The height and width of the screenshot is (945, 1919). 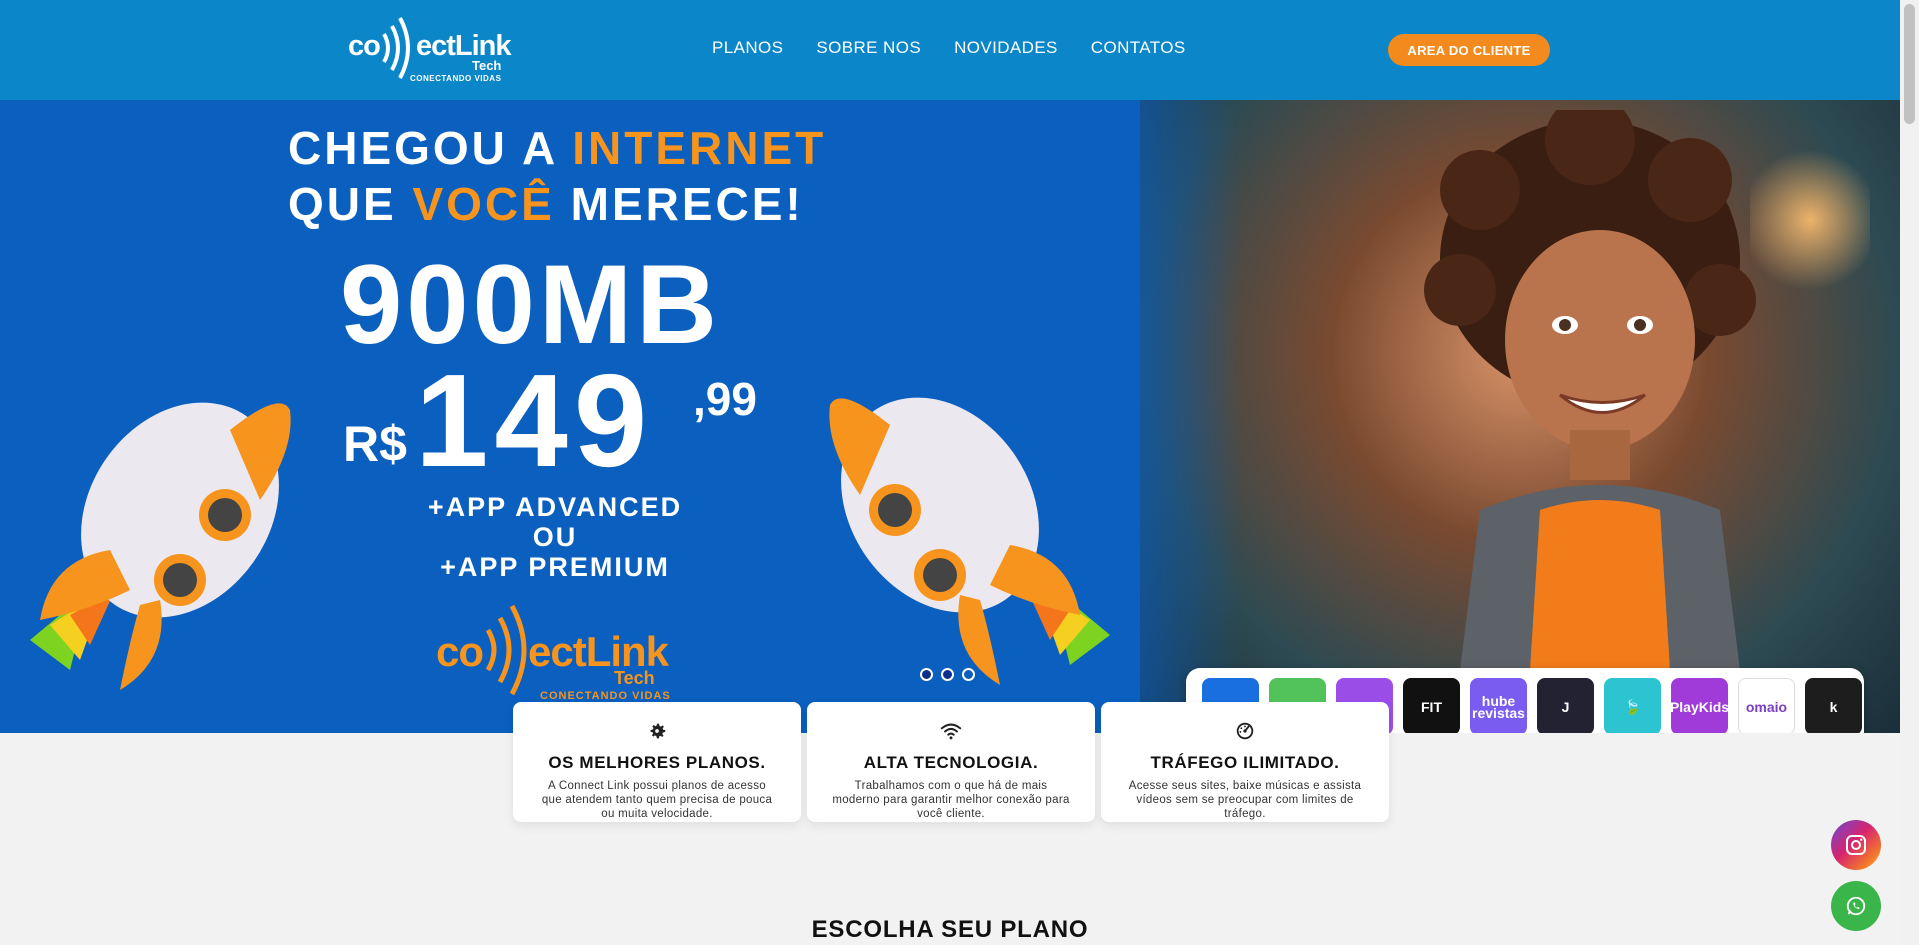 What do you see at coordinates (350, 204) in the screenshot?
I see `headline-text: QUE` at bounding box center [350, 204].